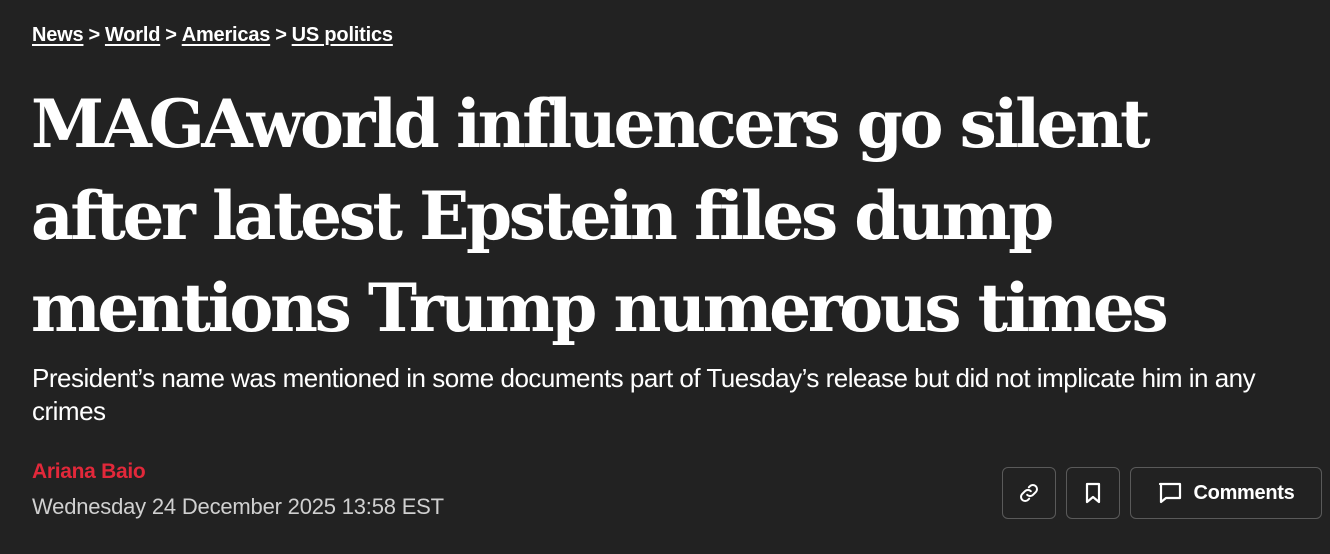 This screenshot has width=1330, height=554. Describe the element at coordinates (600, 308) in the screenshot. I see `headline-line: mentions Trump numerous times` at that location.